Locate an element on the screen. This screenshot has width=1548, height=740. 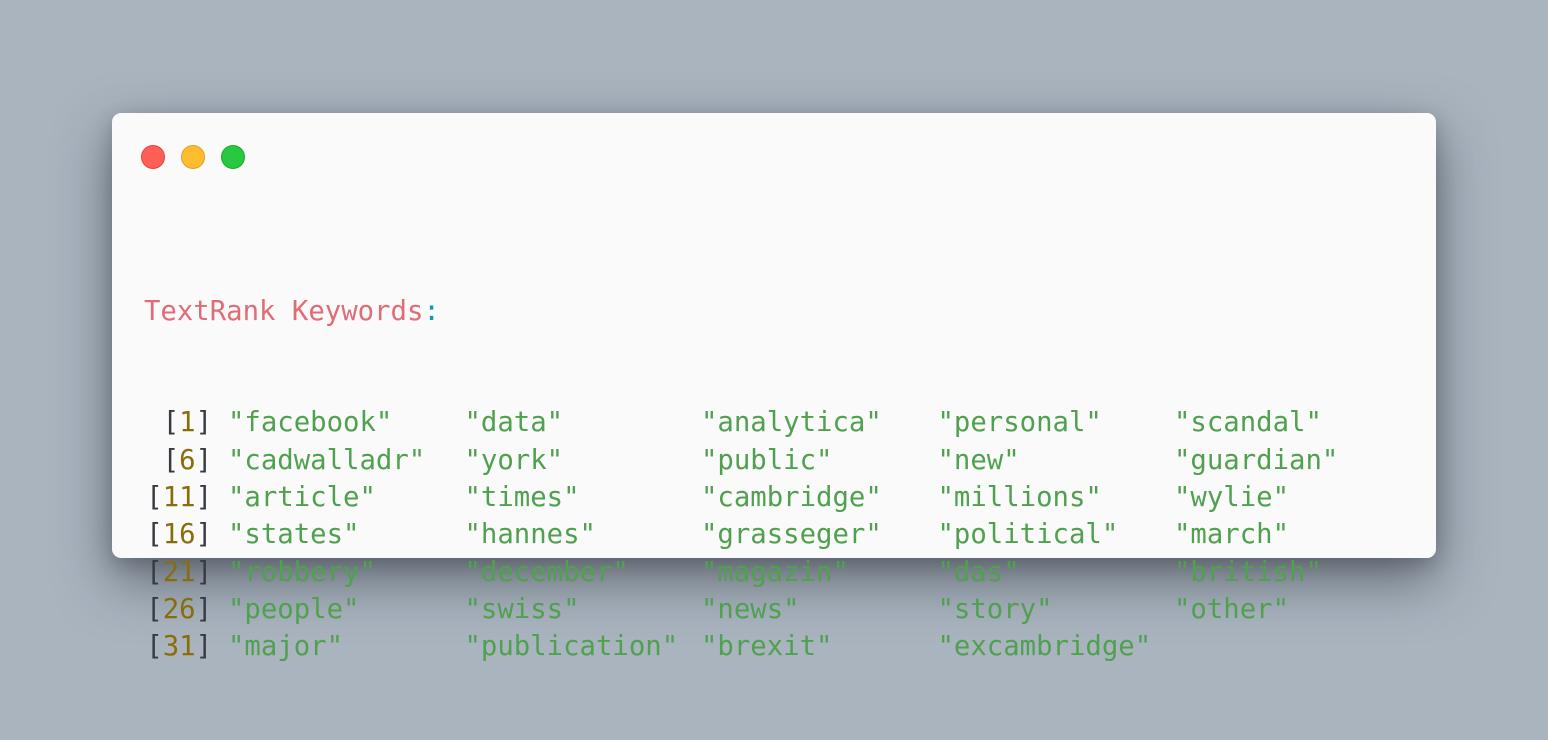
row-index: [31] is located at coordinates (178, 646).